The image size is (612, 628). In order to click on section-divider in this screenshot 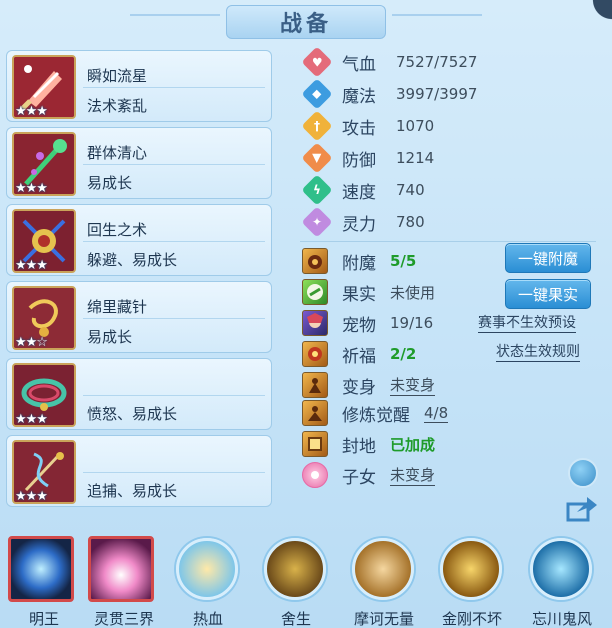, I will do `click(448, 241)`.